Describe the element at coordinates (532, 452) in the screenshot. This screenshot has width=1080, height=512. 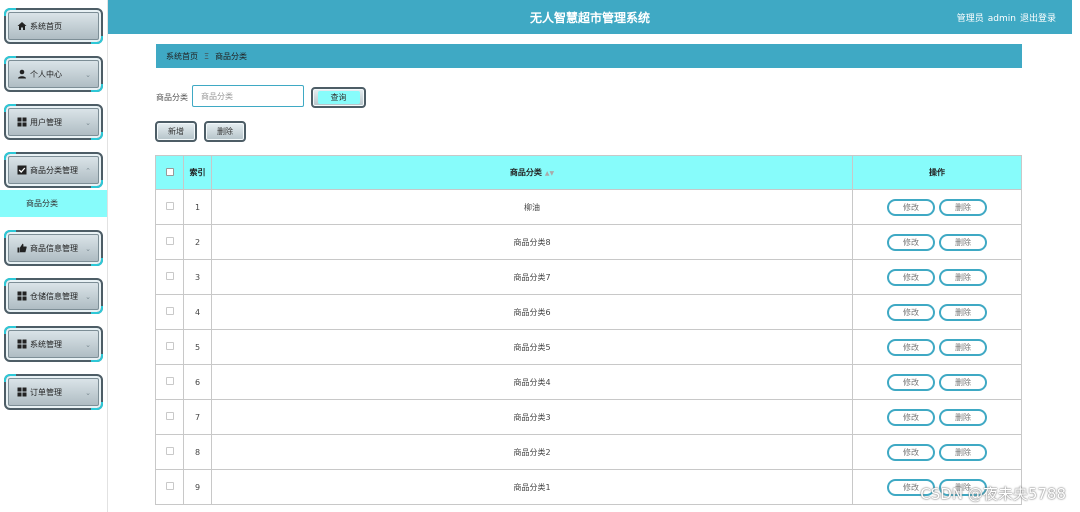
I see `row-category: 商品分类2` at that location.